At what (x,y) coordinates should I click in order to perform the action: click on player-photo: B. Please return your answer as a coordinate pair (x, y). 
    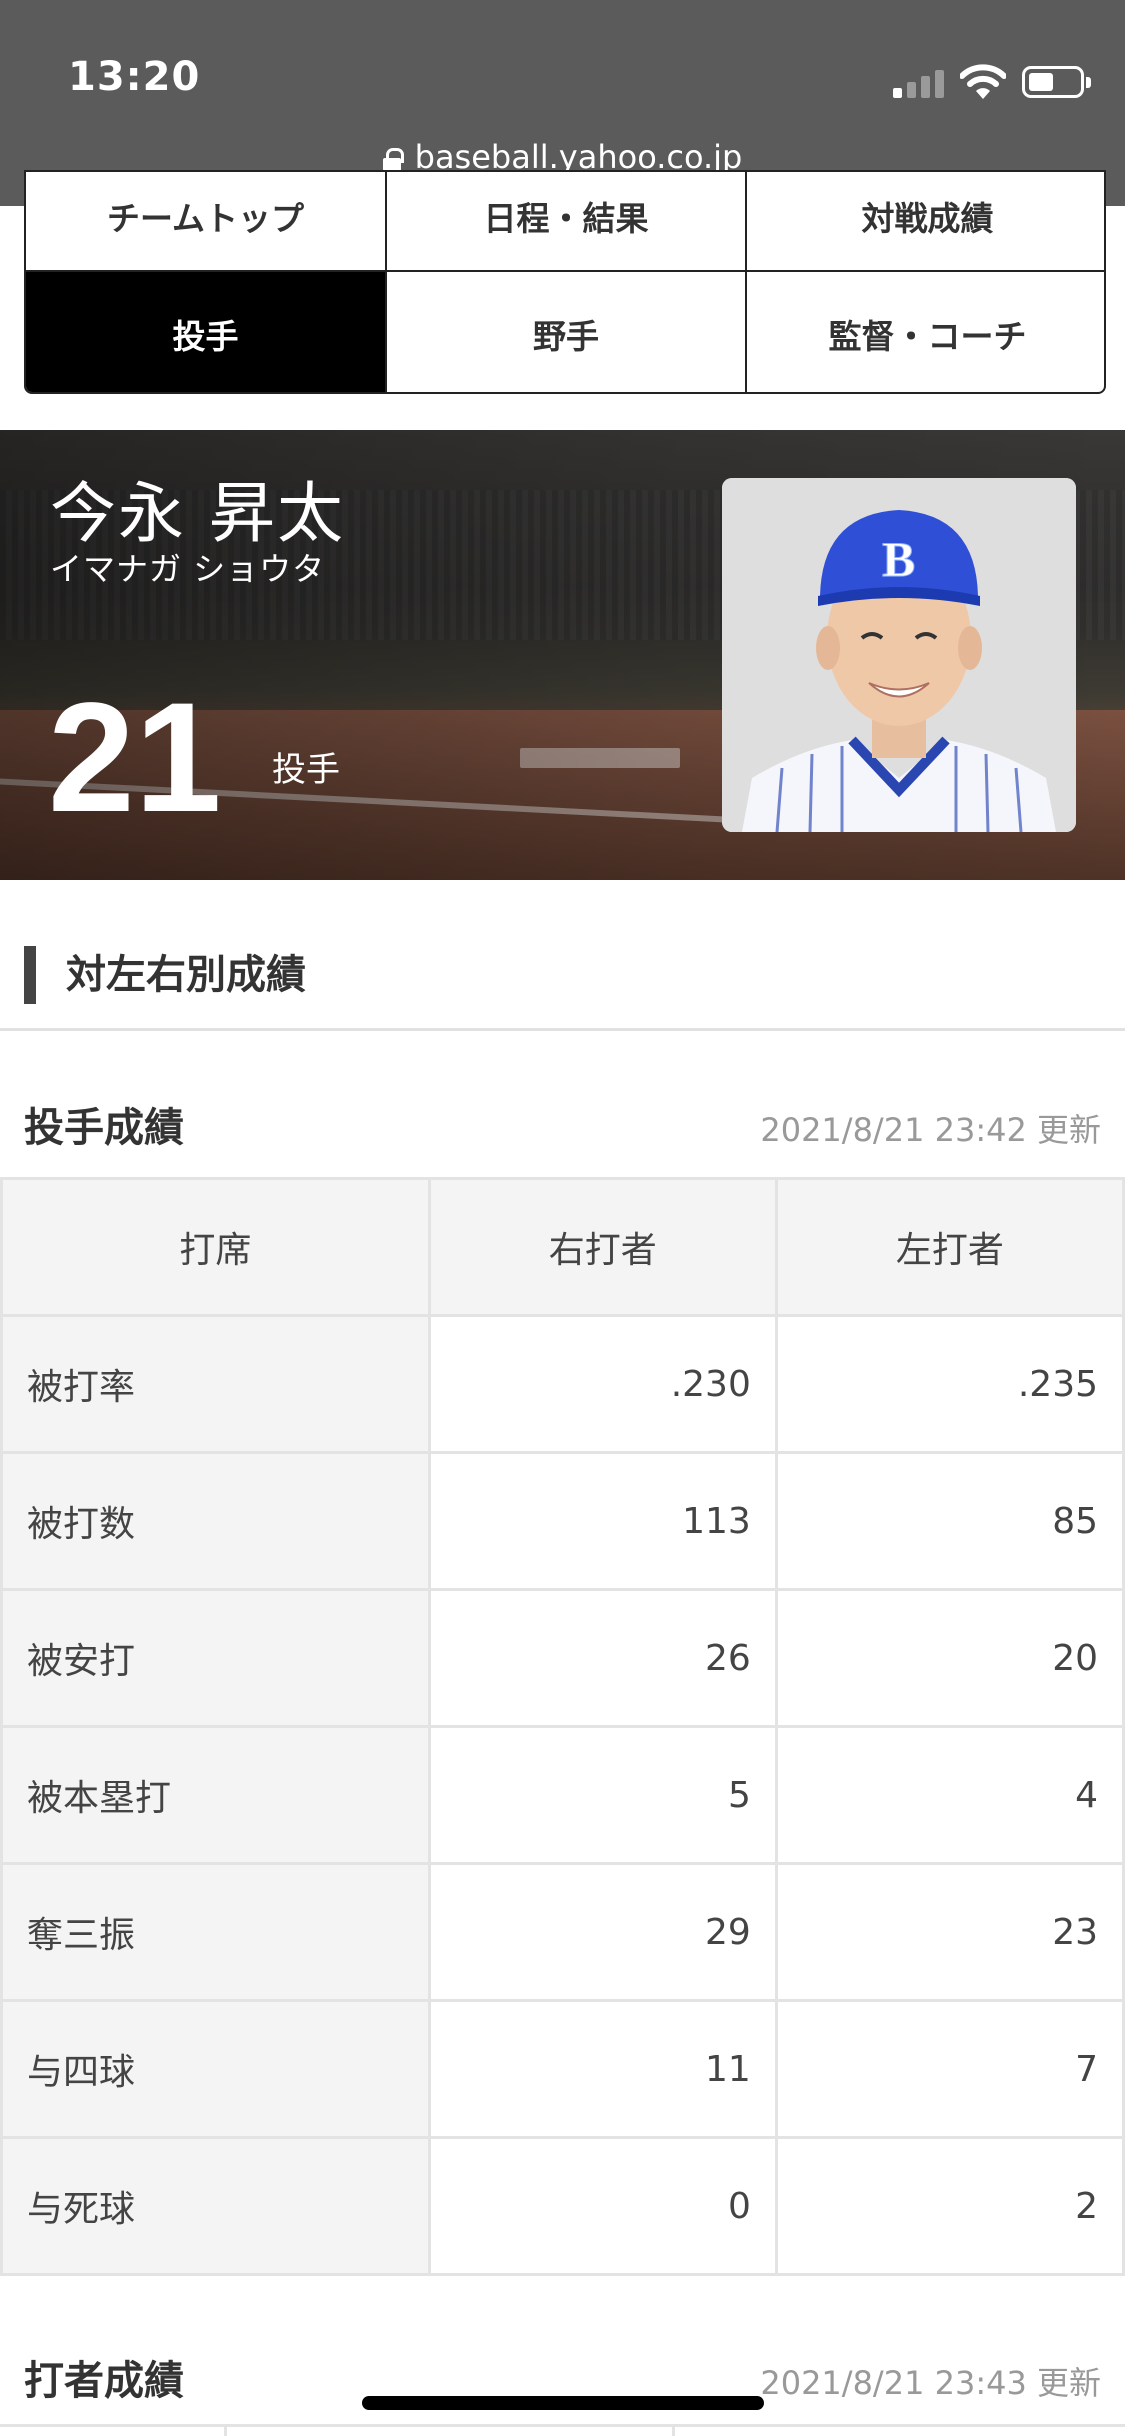
    Looking at the image, I should click on (899, 655).